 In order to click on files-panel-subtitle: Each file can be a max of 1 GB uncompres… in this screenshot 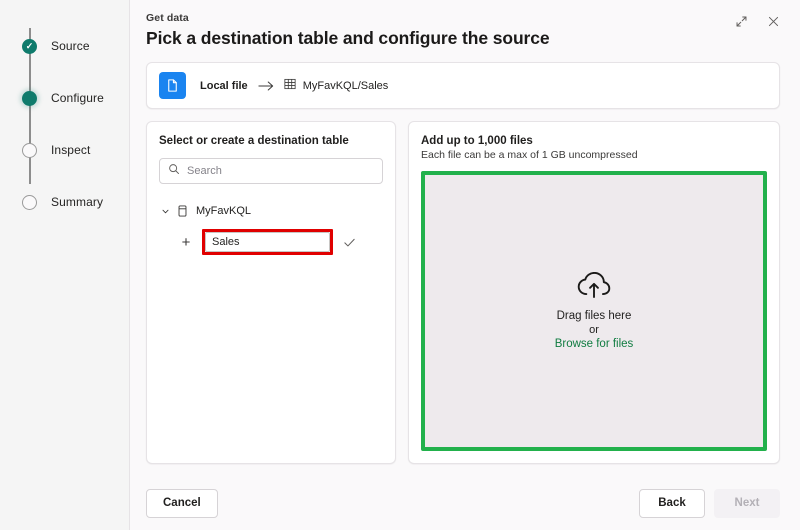, I will do `click(529, 155)`.